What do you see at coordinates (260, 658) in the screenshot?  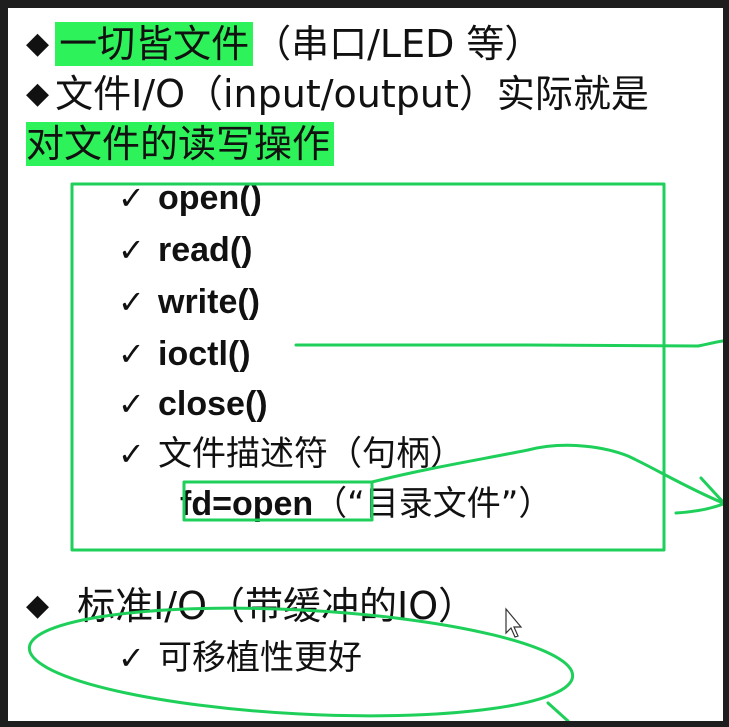 I see `portability-text: 可移植性更好` at bounding box center [260, 658].